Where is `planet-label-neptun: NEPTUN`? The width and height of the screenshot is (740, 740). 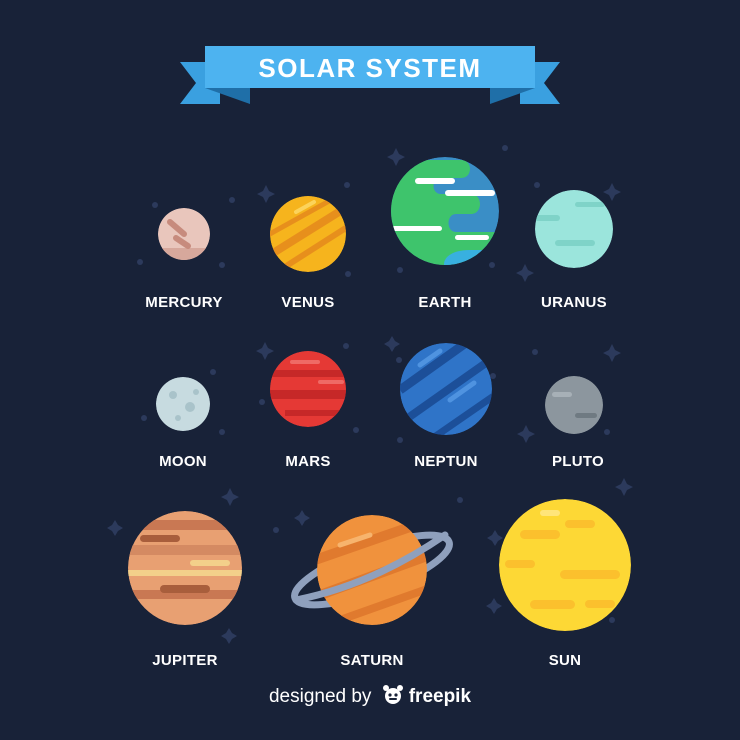
planet-label-neptun: NEPTUN is located at coordinates (446, 461).